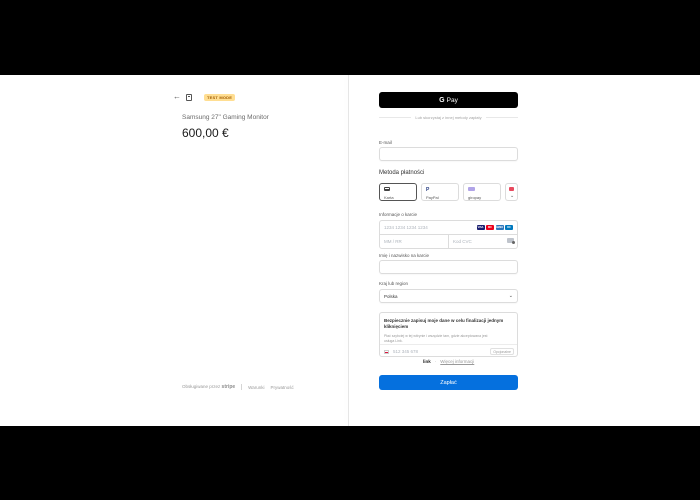 This screenshot has width=700, height=500. I want to click on card-number-placeholder: 1234 1234 1234 1234, so click(406, 227).